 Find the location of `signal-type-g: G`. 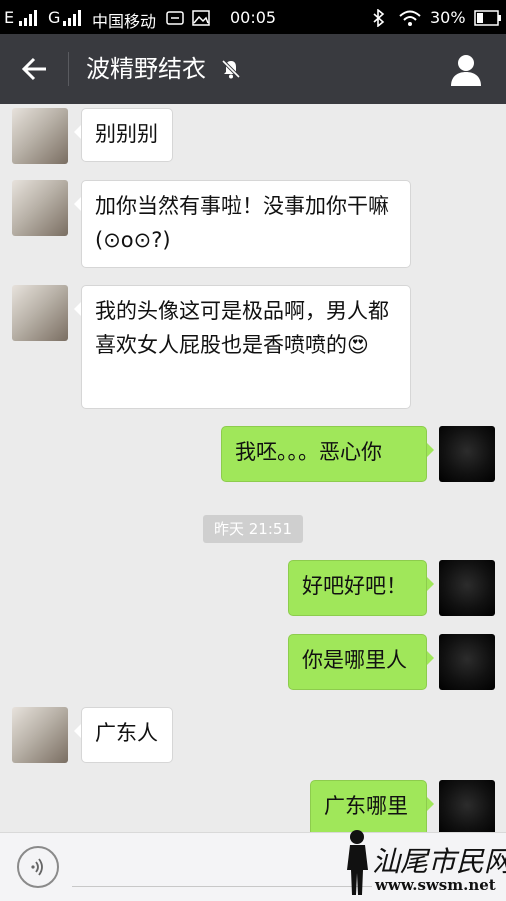

signal-type-g: G is located at coordinates (54, 17).